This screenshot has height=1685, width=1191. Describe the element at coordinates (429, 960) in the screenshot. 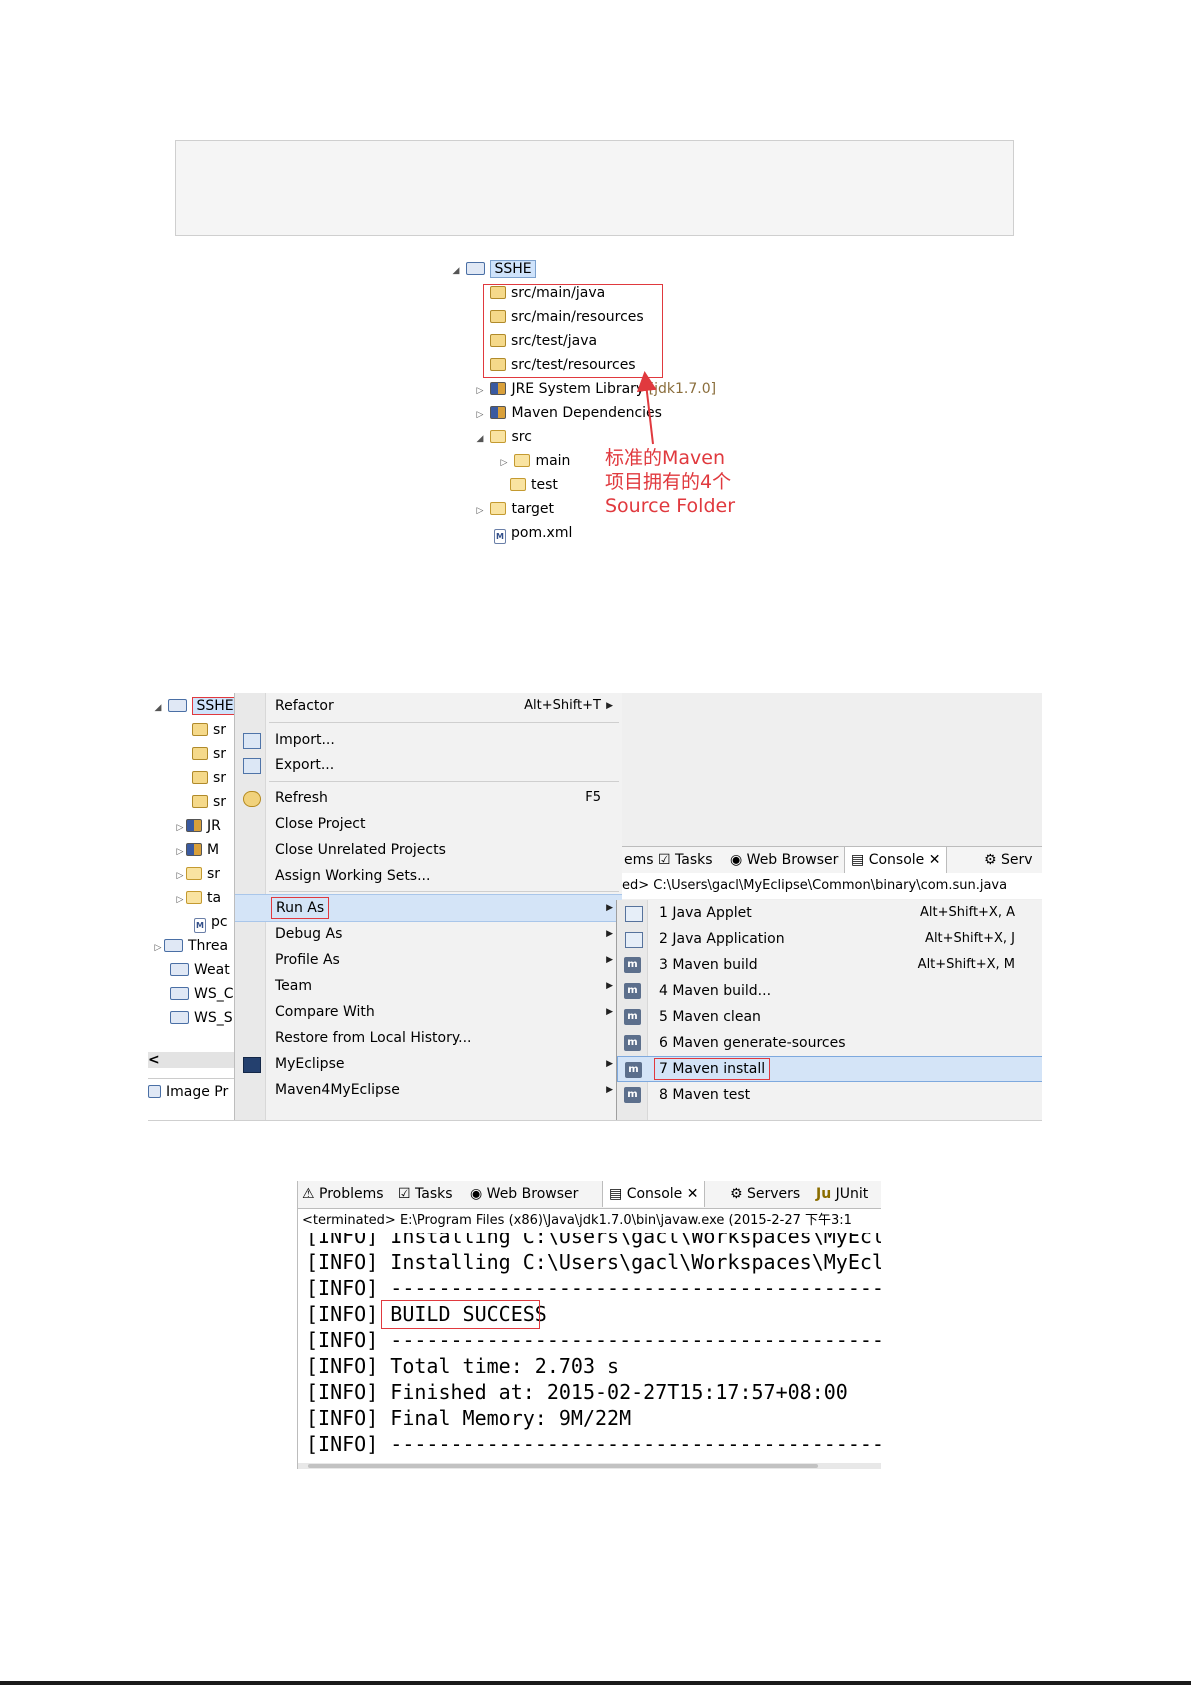

I see `menu-item-profile-as: Profile As ▶` at that location.